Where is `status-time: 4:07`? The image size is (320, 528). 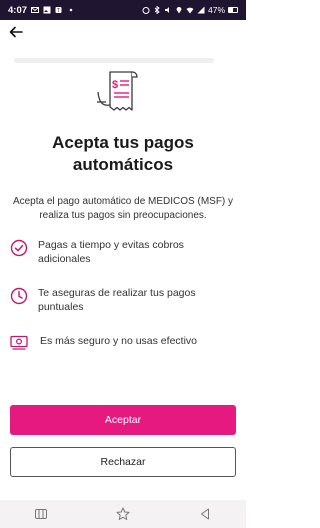
status-time: 4:07 is located at coordinates (18, 10).